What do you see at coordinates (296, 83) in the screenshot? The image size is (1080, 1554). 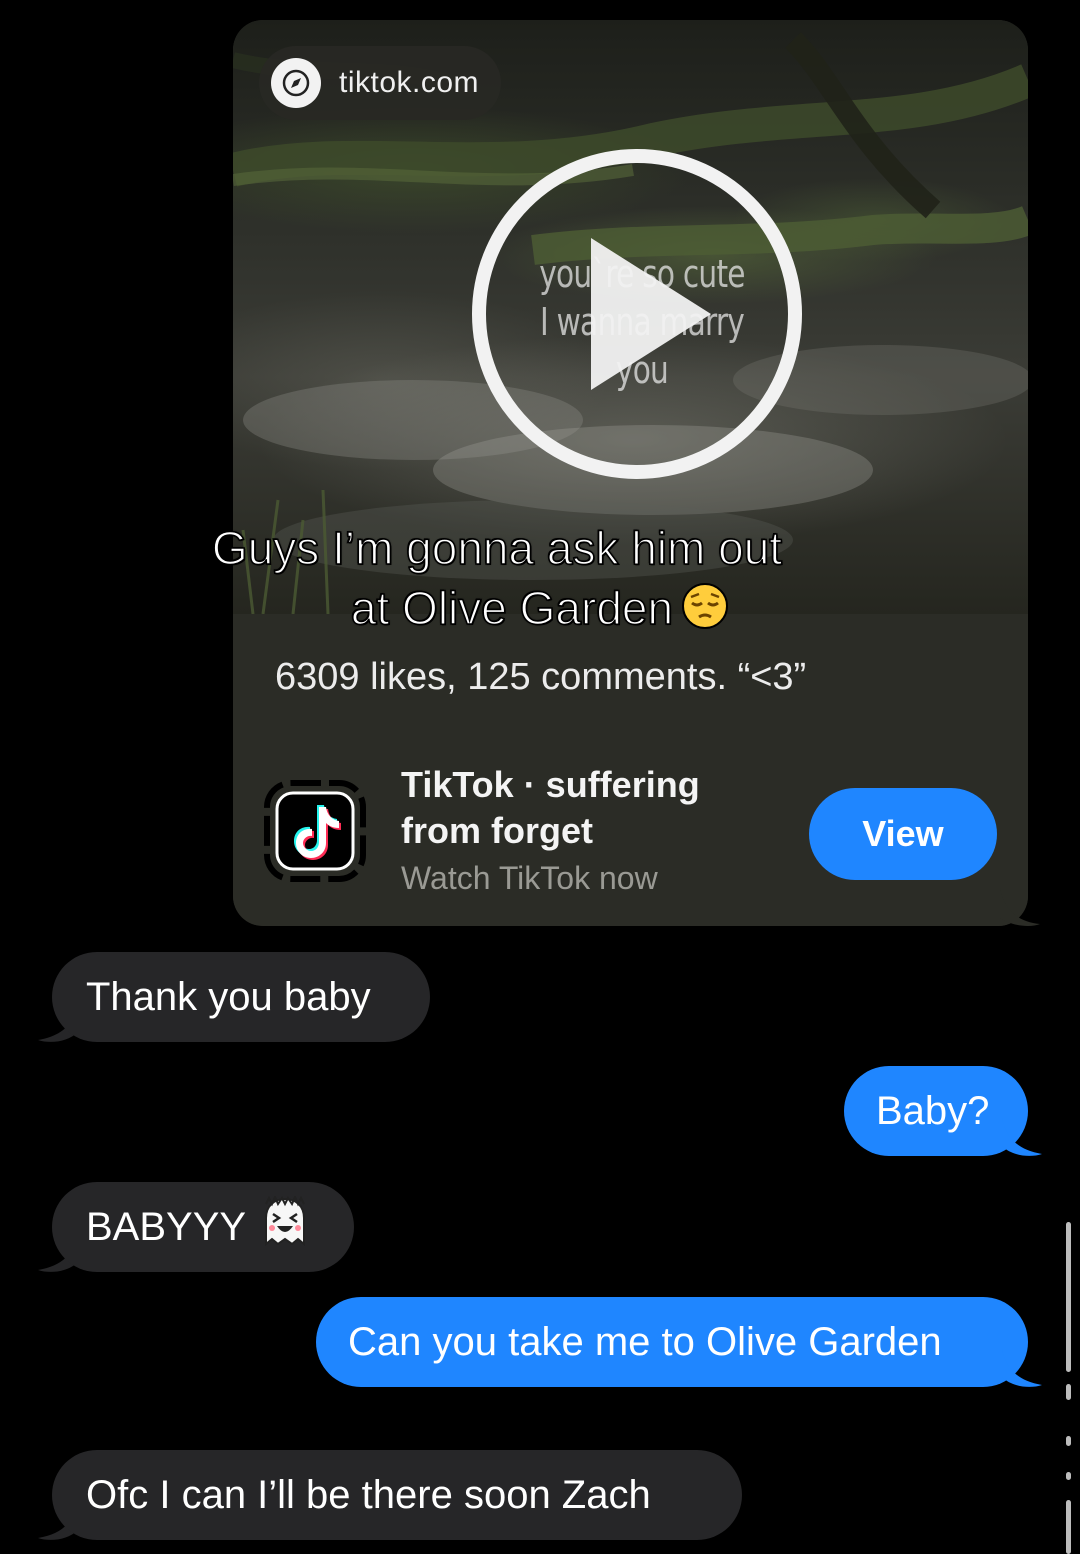 I see `compass-icon` at bounding box center [296, 83].